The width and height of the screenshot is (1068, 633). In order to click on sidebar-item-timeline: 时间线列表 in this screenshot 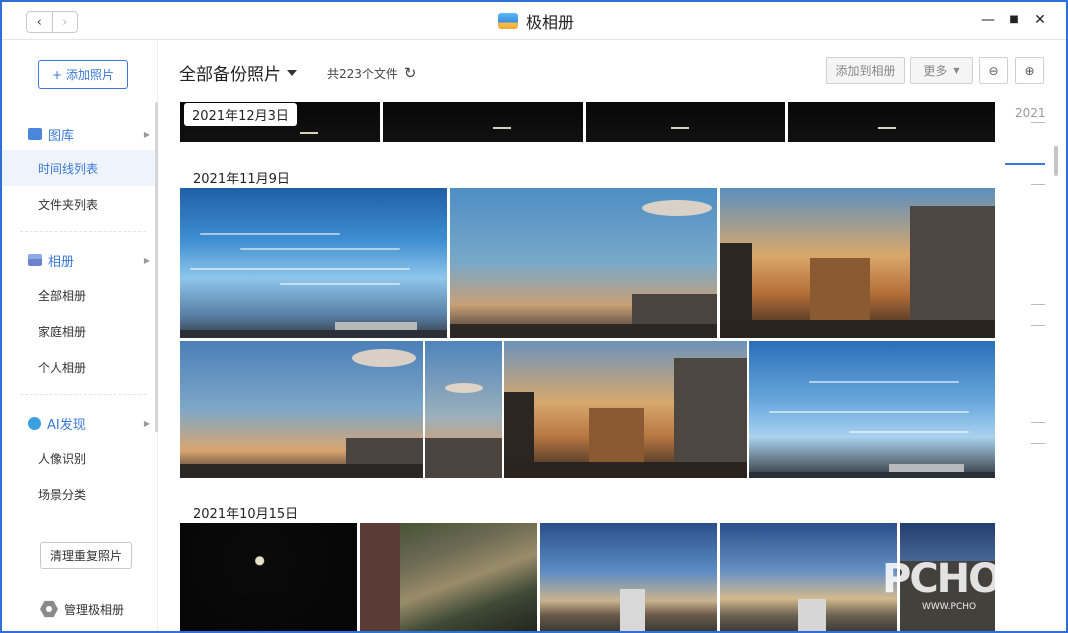, I will do `click(79, 168)`.